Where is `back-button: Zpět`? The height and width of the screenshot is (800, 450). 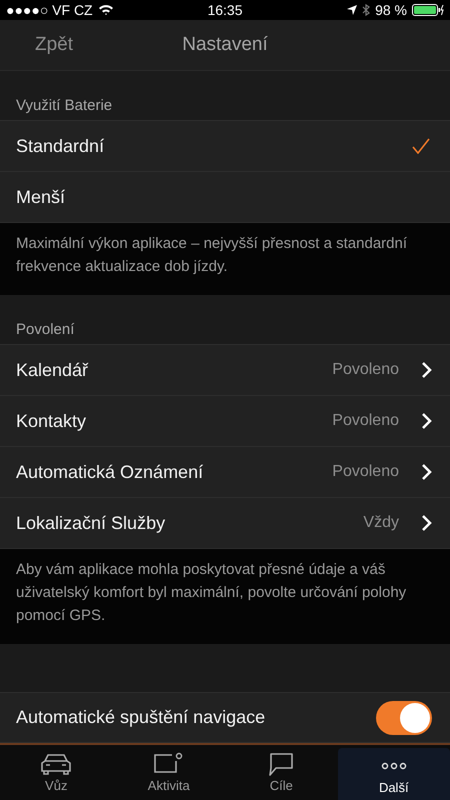 back-button: Zpět is located at coordinates (54, 45).